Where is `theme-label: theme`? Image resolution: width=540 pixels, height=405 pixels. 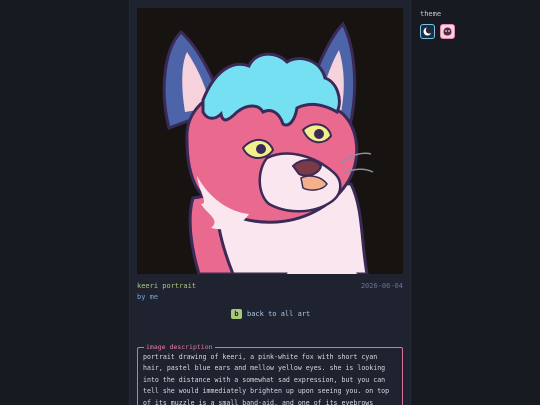 theme-label: theme is located at coordinates (431, 14).